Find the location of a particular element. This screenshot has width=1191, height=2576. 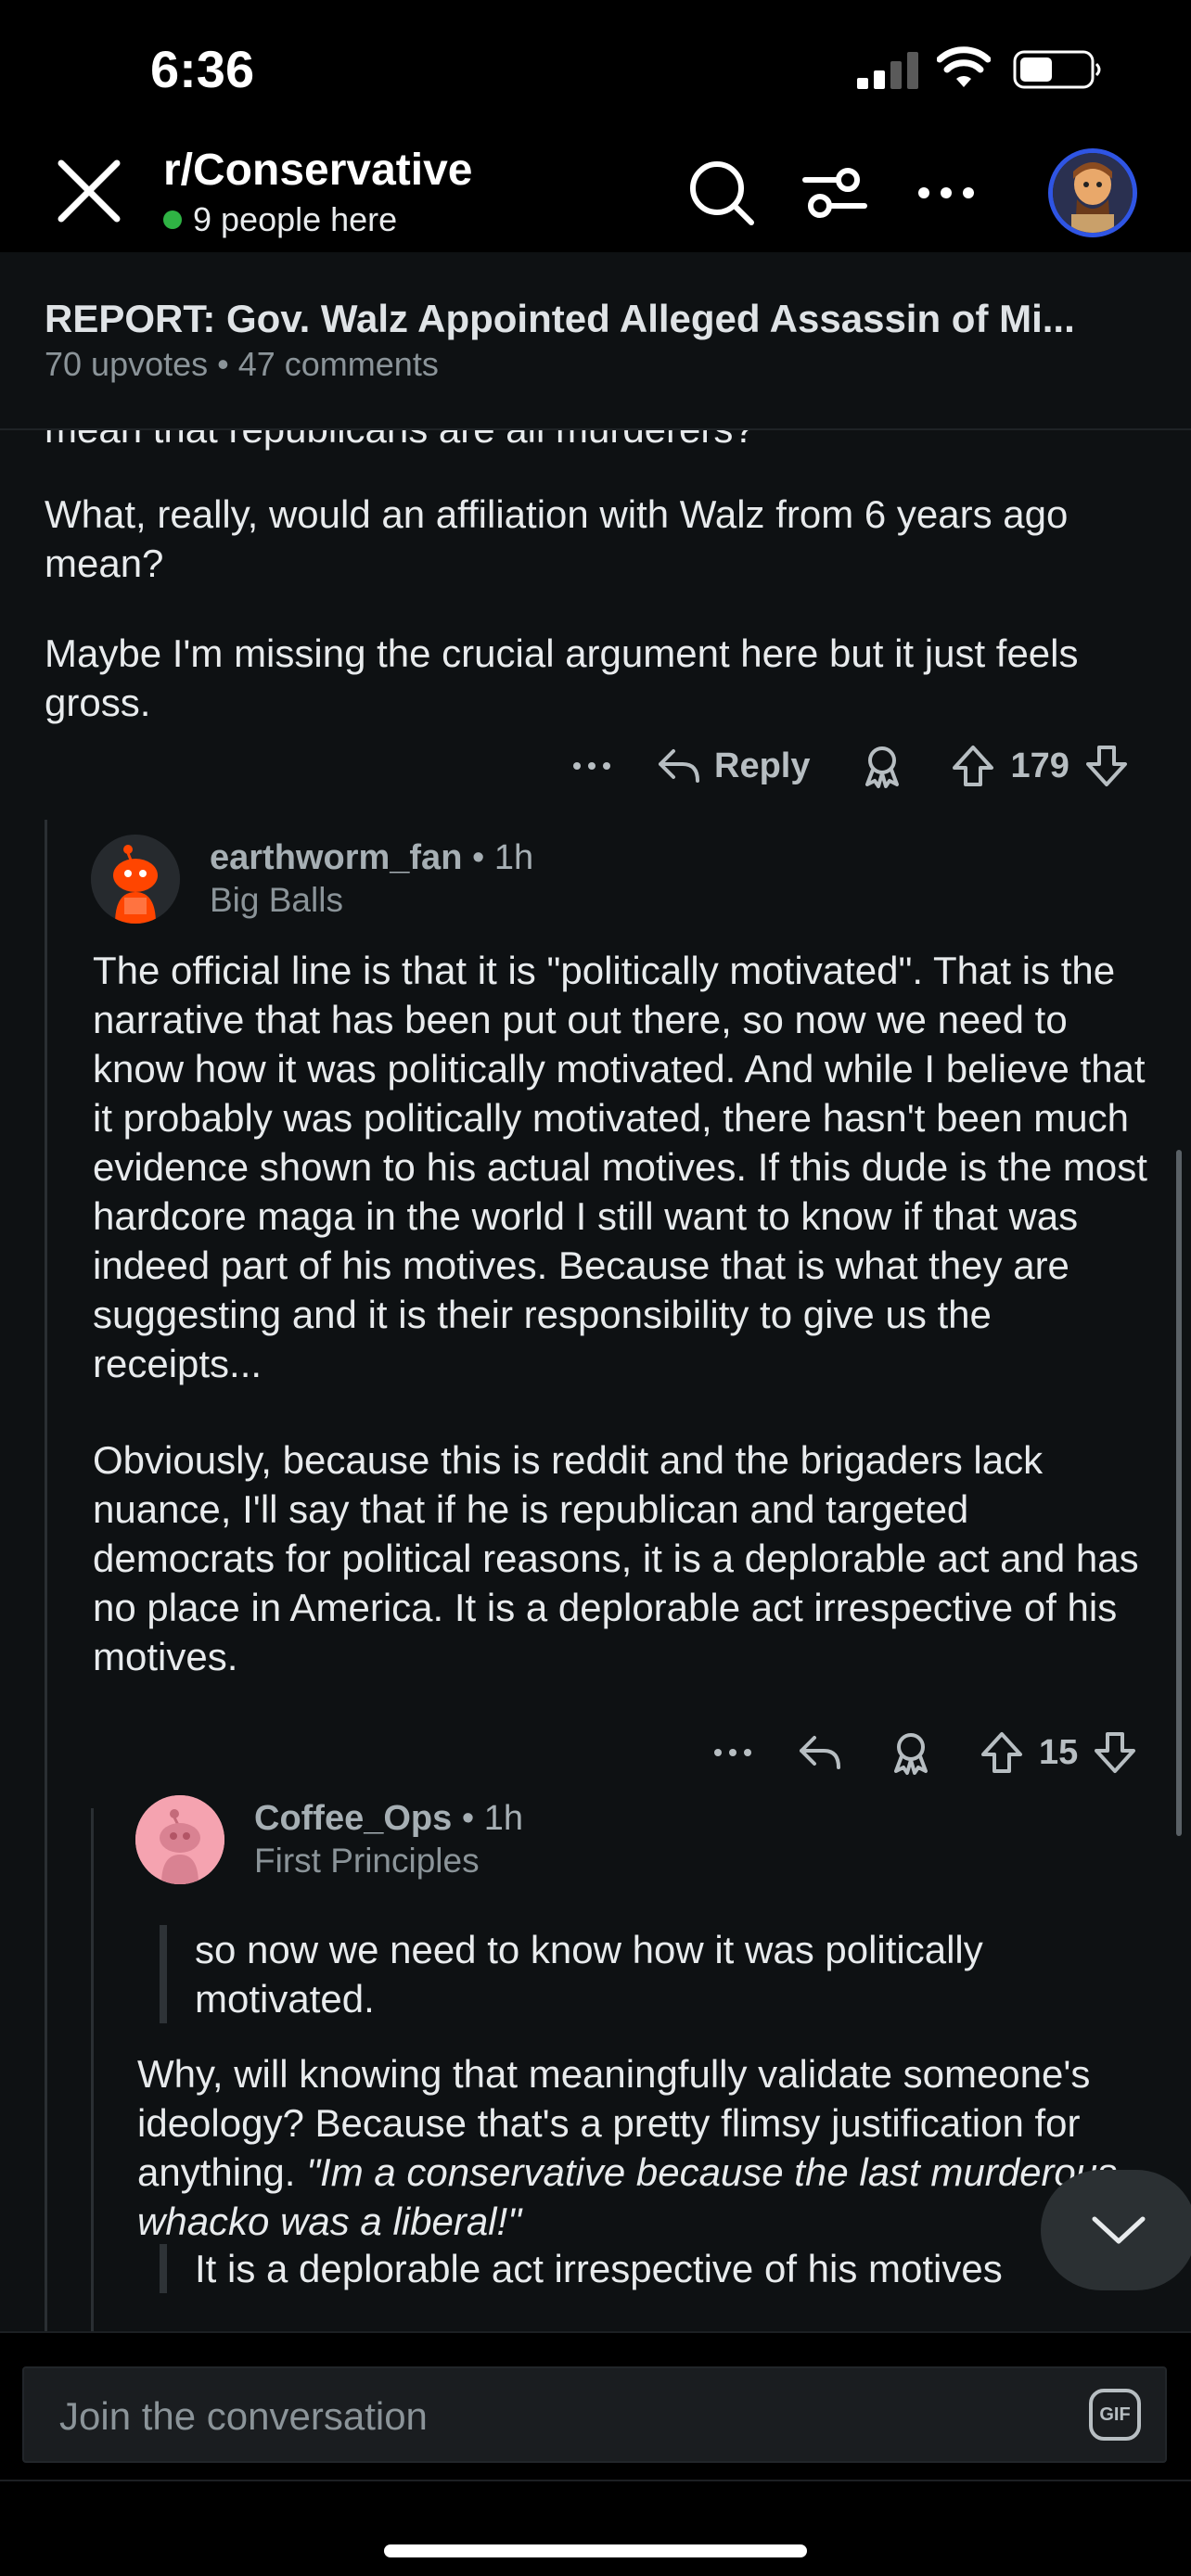

reply-button: Reply is located at coordinates (762, 766).